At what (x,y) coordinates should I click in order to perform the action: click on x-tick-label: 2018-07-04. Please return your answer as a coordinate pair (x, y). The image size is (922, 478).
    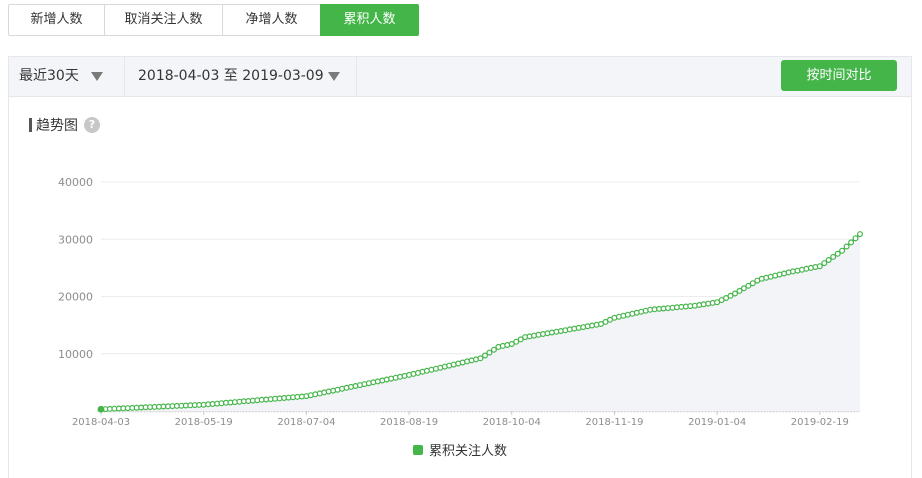
    Looking at the image, I should click on (306, 422).